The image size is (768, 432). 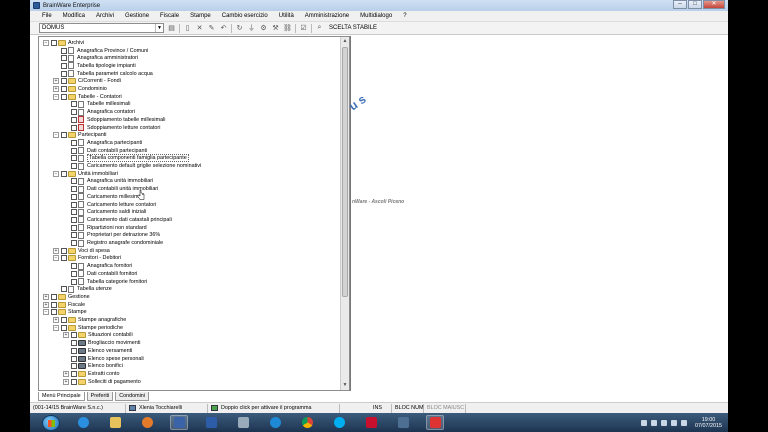 What do you see at coordinates (82, 289) in the screenshot?
I see `tree-node: Tabella utenze` at bounding box center [82, 289].